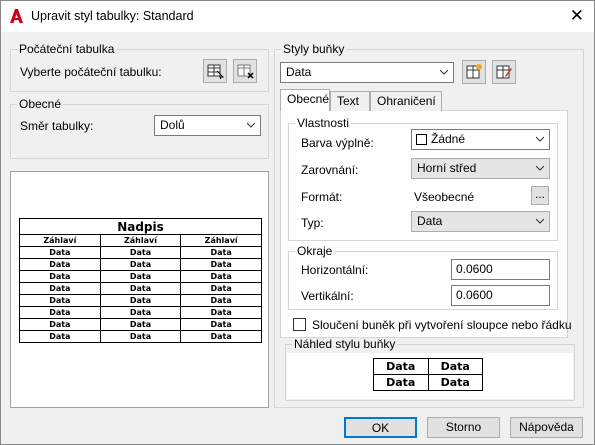 The width and height of the screenshot is (595, 445). Describe the element at coordinates (430, 221) in the screenshot. I see `type-value: Data` at that location.